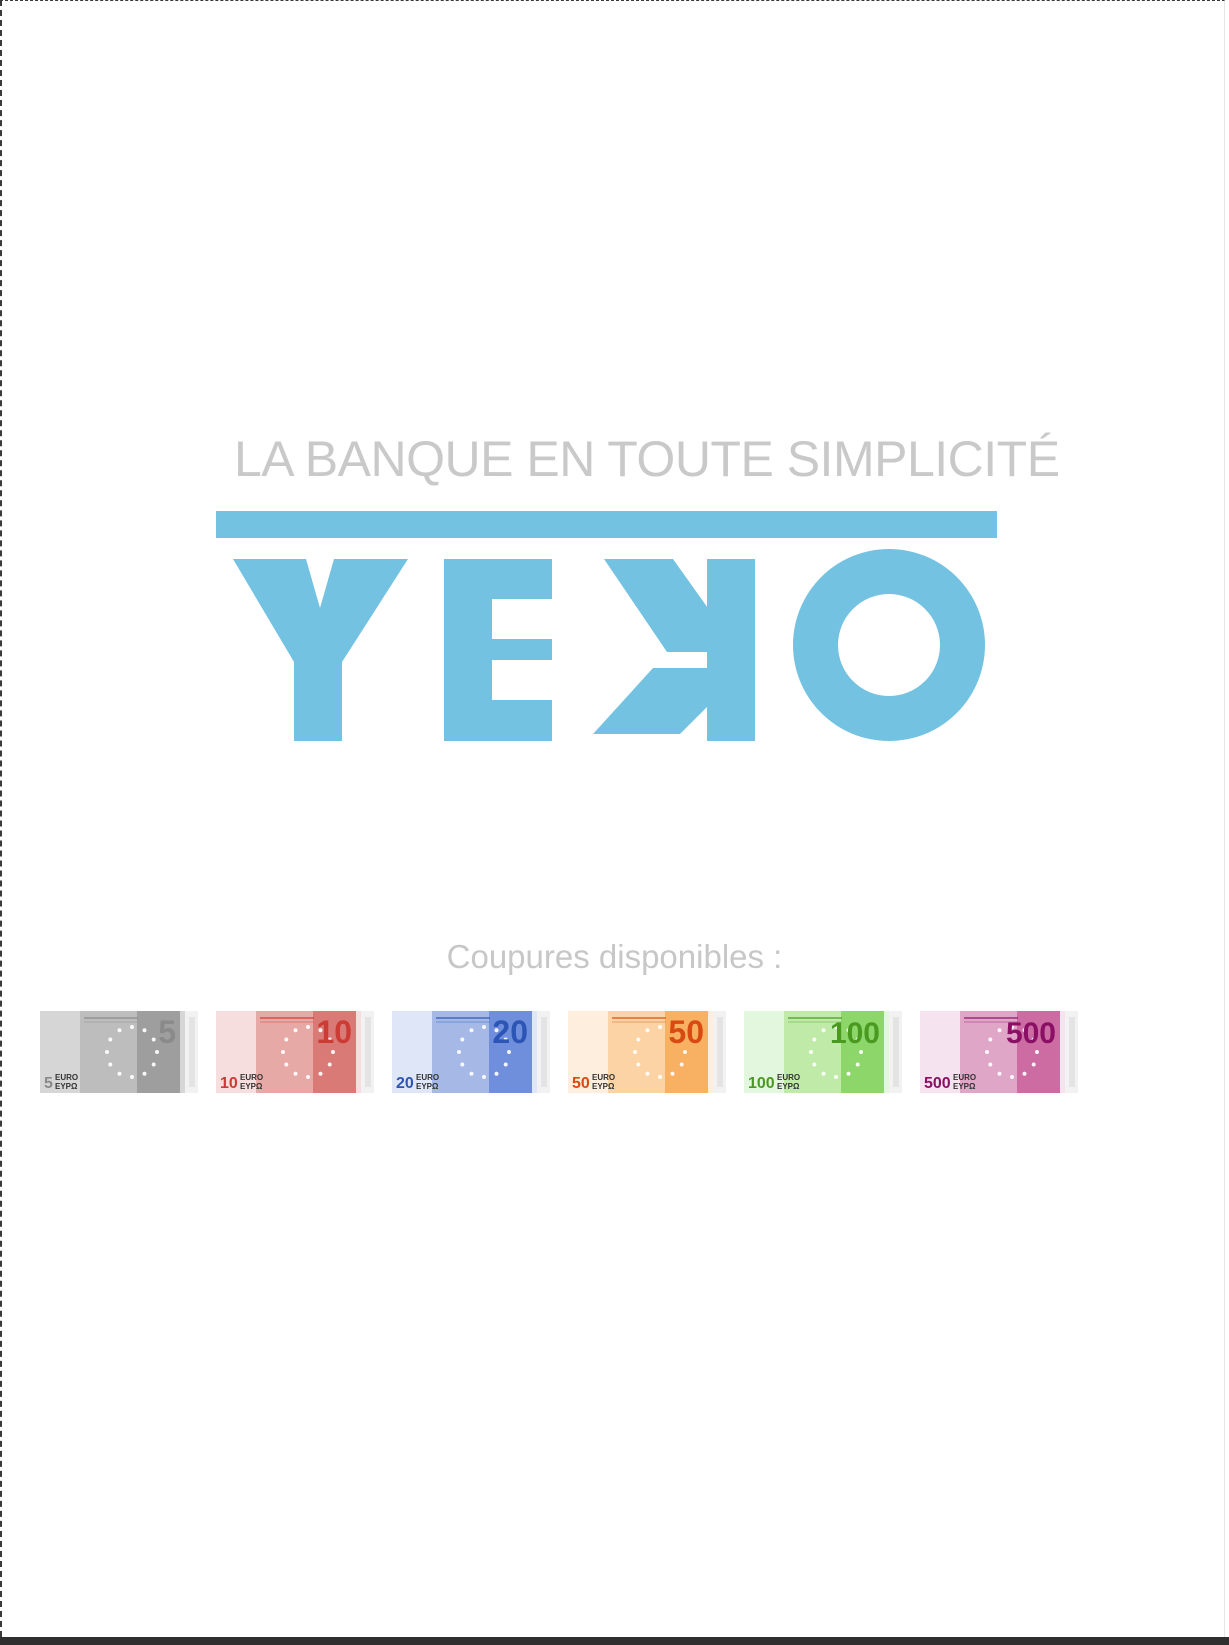  I want to click on banknote-small-value: 10, so click(229, 1083).